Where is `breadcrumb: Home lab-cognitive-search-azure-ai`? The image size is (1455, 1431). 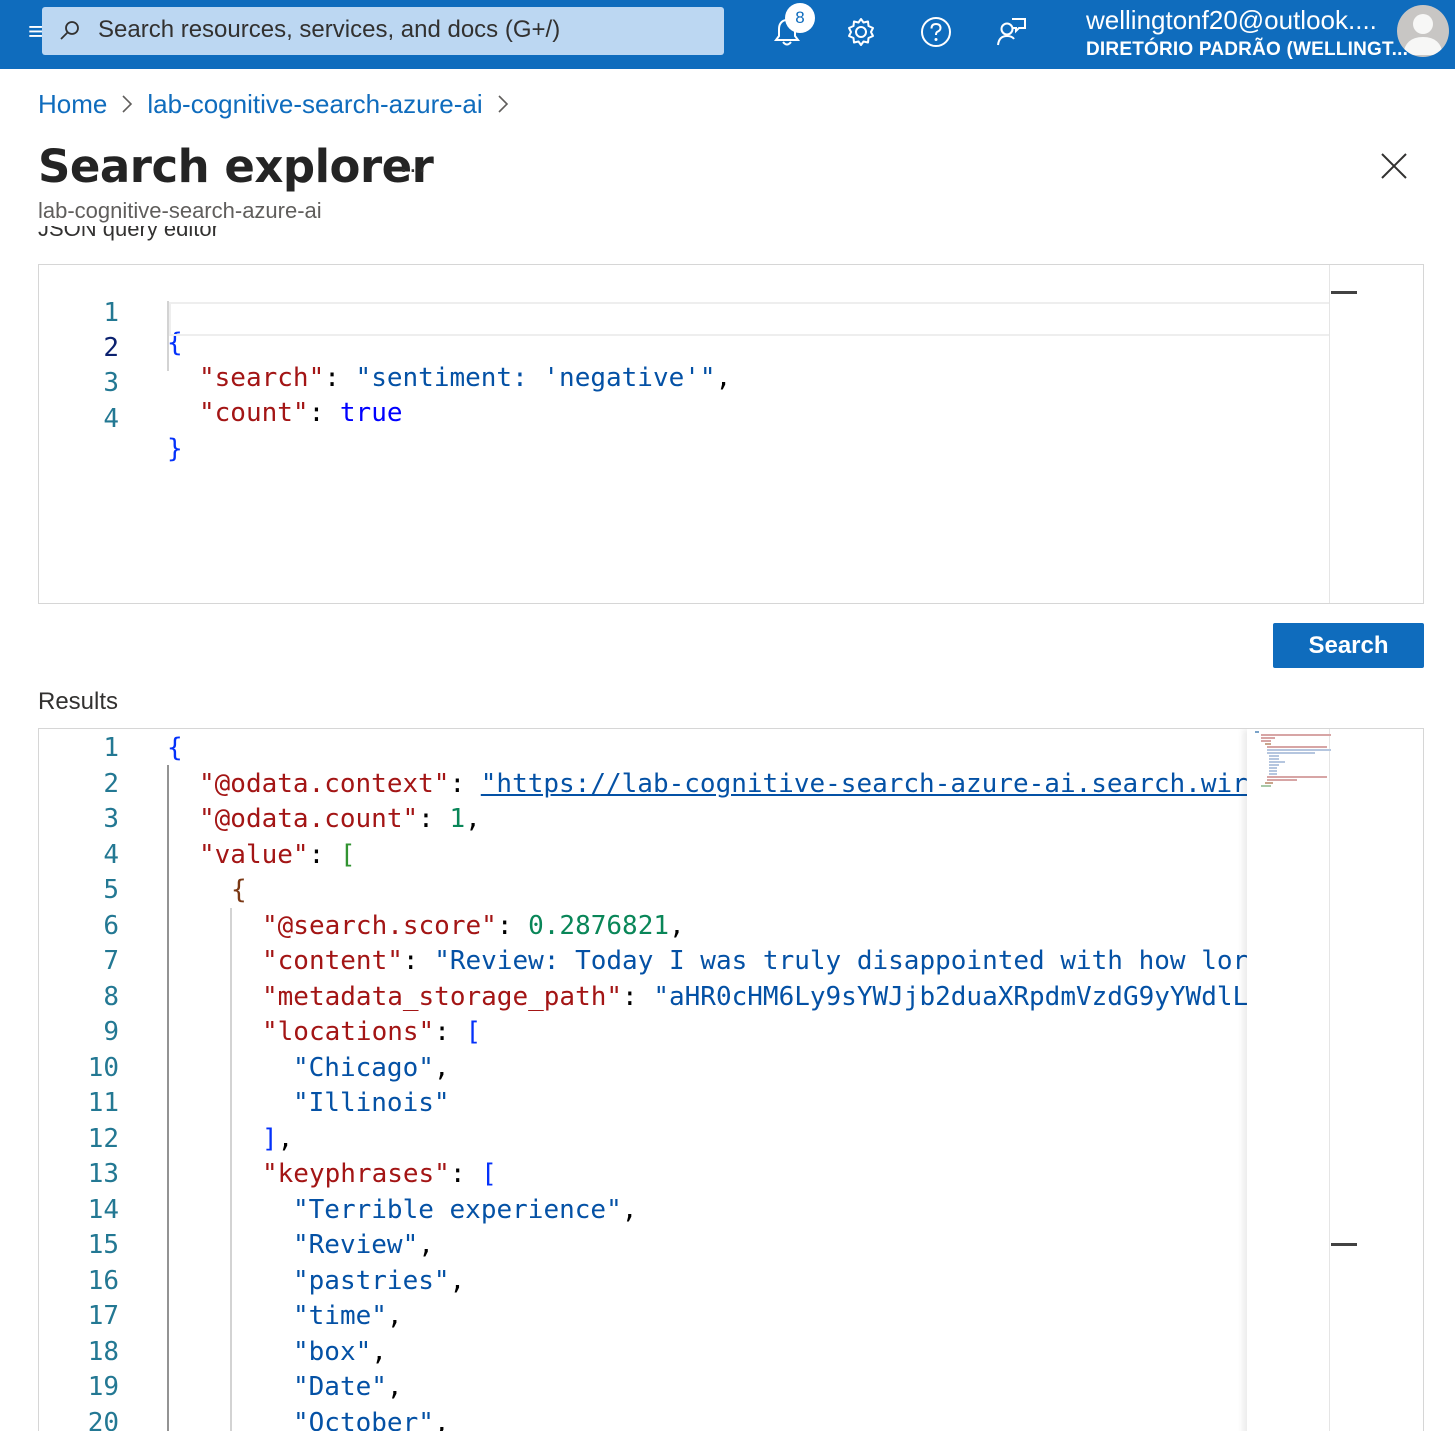 breadcrumb: Home lab-cognitive-search-azure-ai is located at coordinates (280, 104).